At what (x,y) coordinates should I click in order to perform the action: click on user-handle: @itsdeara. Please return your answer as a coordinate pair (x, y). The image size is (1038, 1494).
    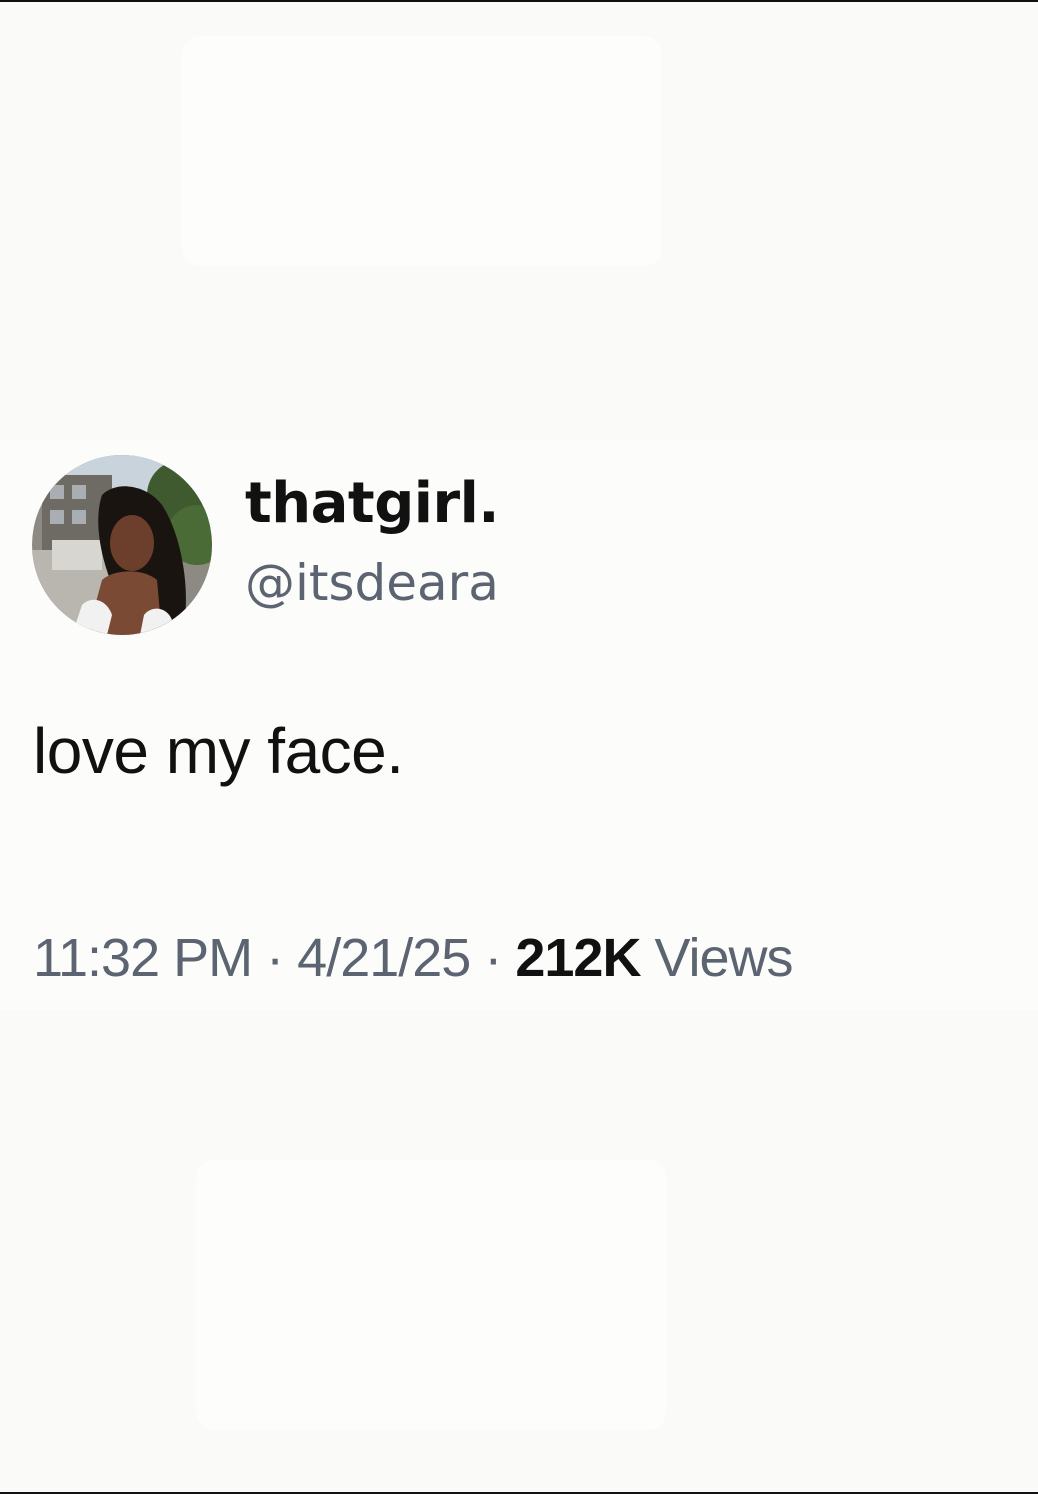
    Looking at the image, I should click on (372, 583).